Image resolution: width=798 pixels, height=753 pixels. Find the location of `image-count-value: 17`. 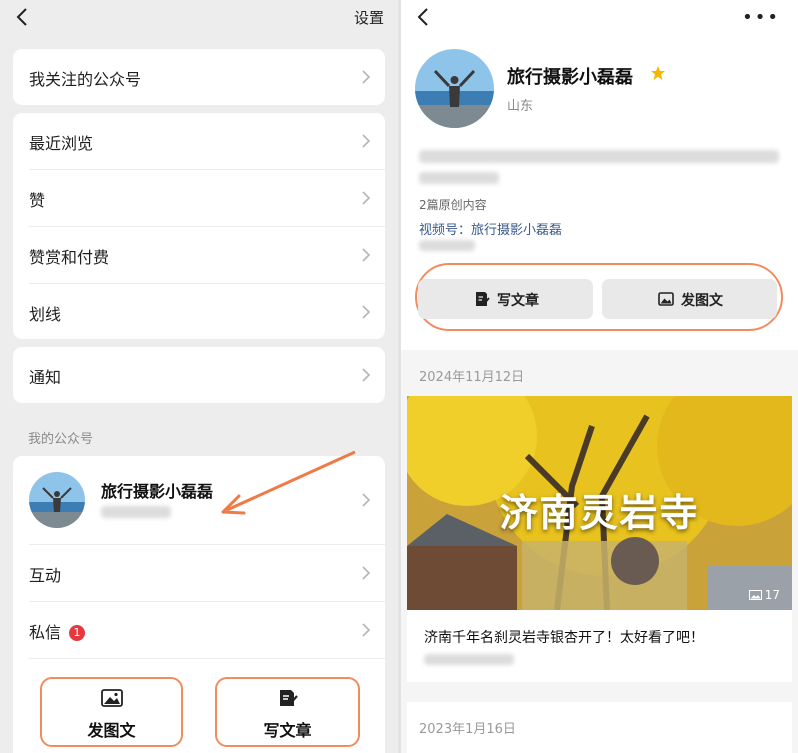

image-count-value: 17 is located at coordinates (772, 595).